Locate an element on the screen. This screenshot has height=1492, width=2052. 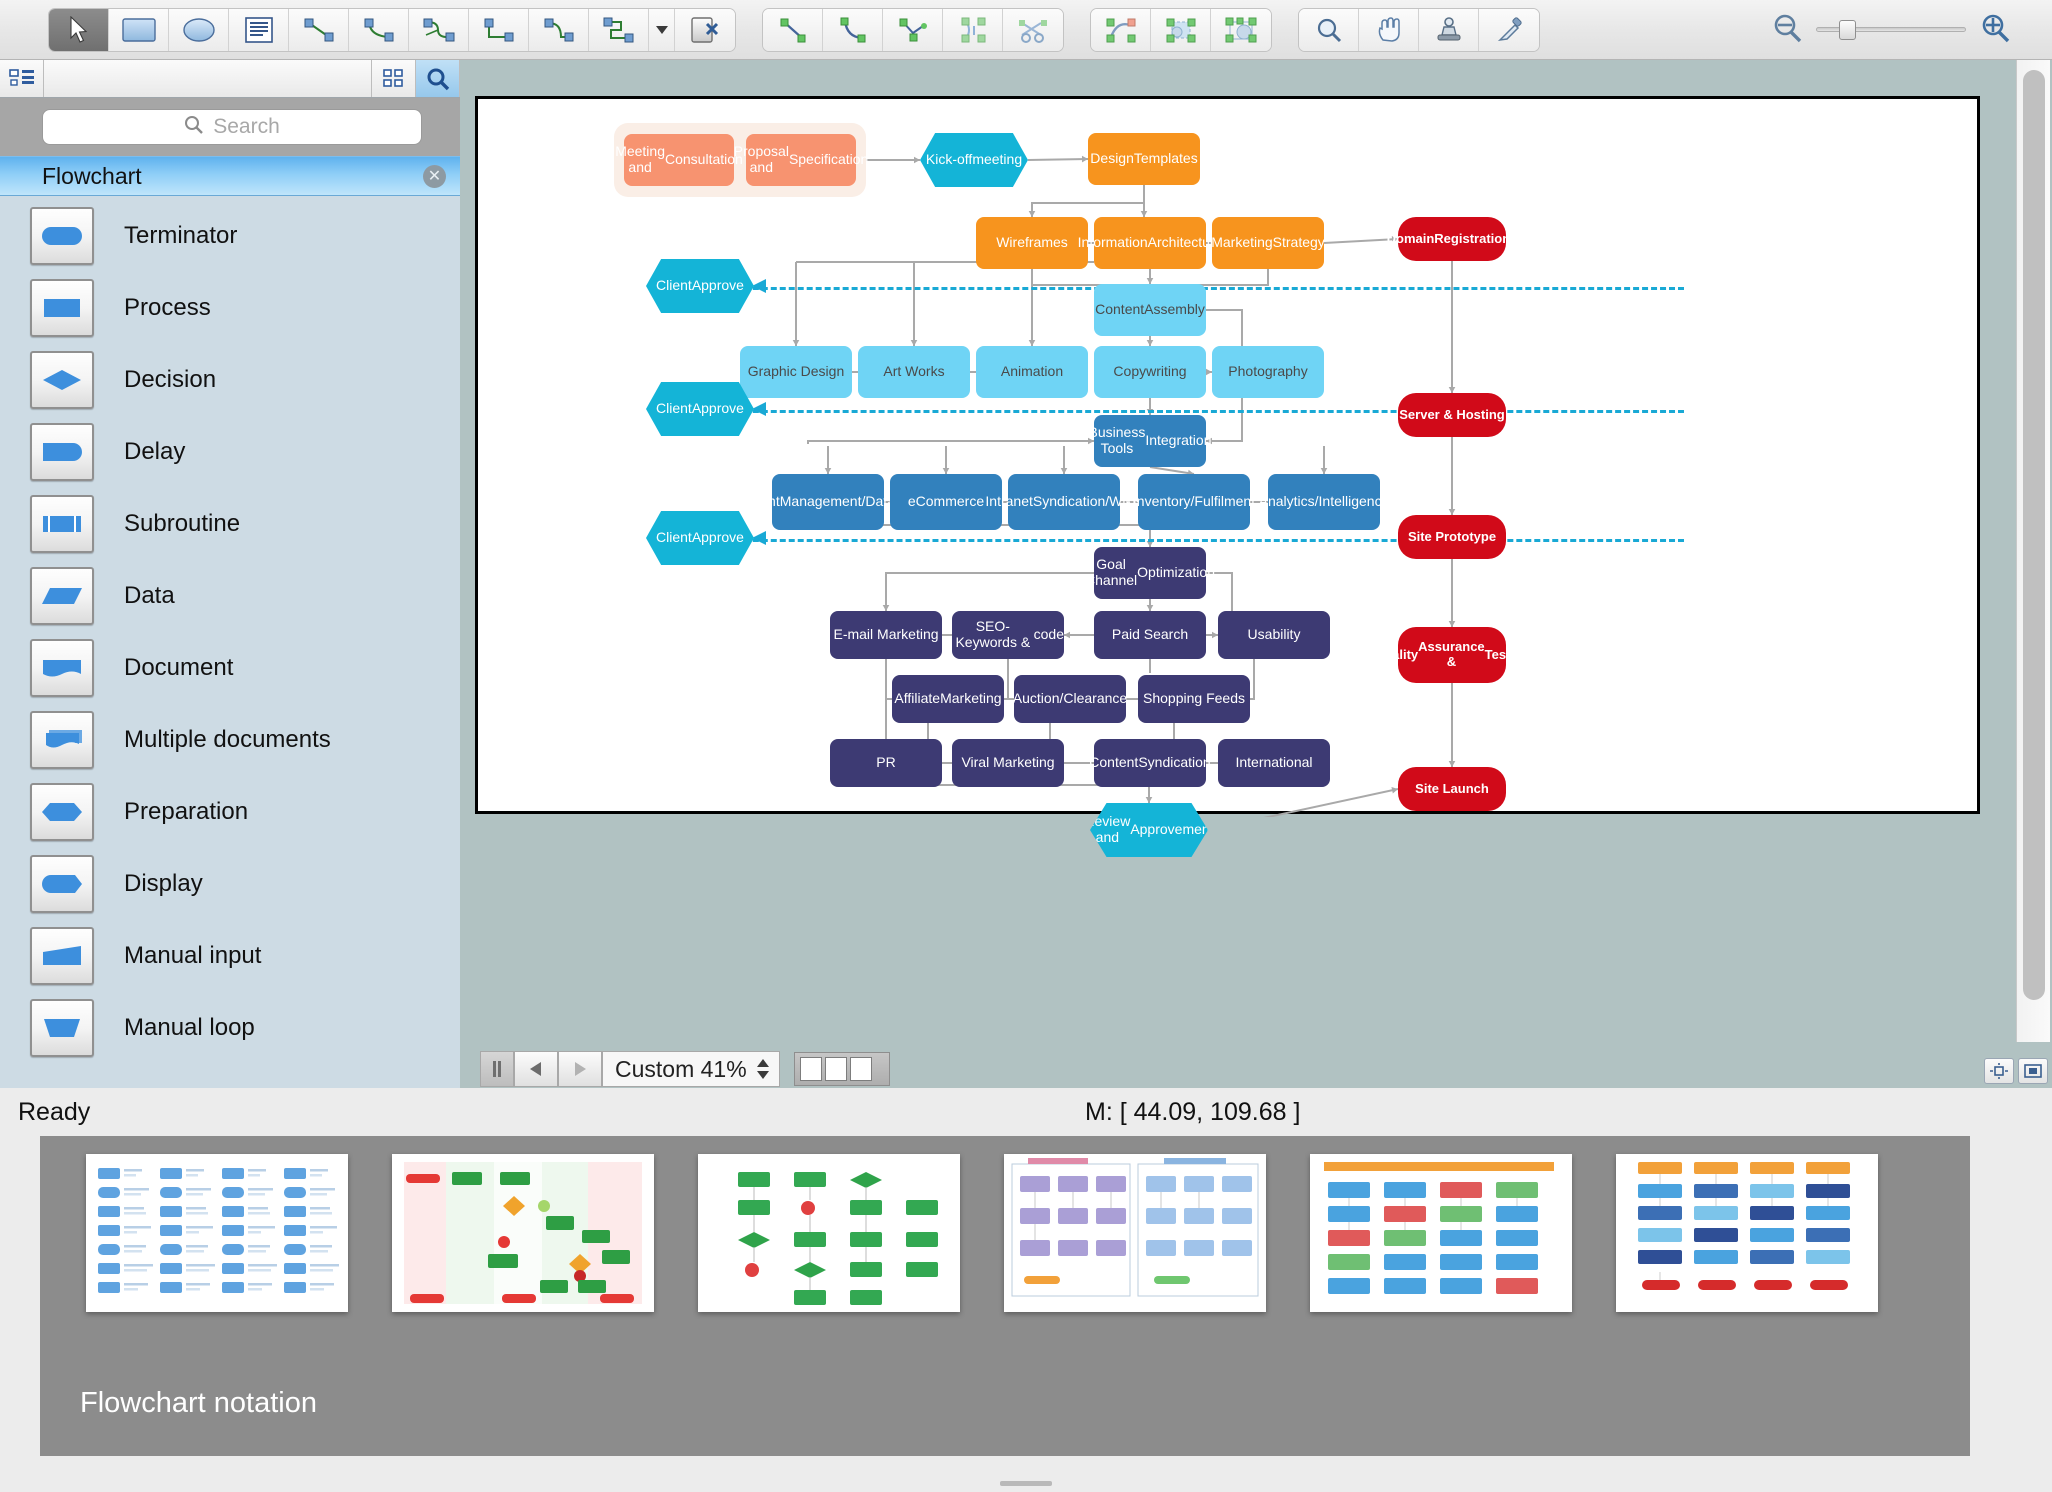
thumb-dense-blue-flow is located at coordinates (1747, 1260).